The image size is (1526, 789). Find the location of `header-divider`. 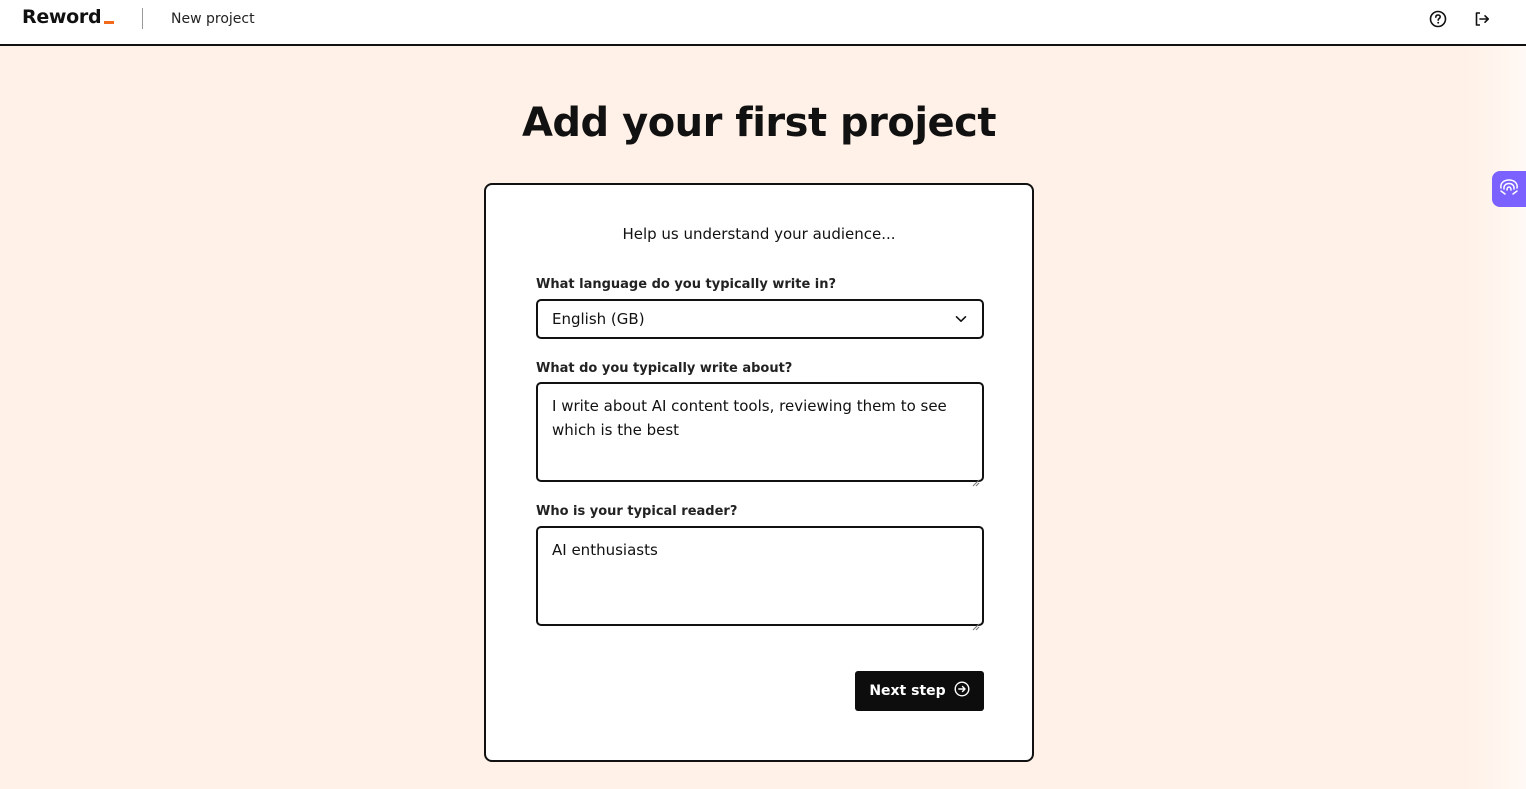

header-divider is located at coordinates (142, 18).